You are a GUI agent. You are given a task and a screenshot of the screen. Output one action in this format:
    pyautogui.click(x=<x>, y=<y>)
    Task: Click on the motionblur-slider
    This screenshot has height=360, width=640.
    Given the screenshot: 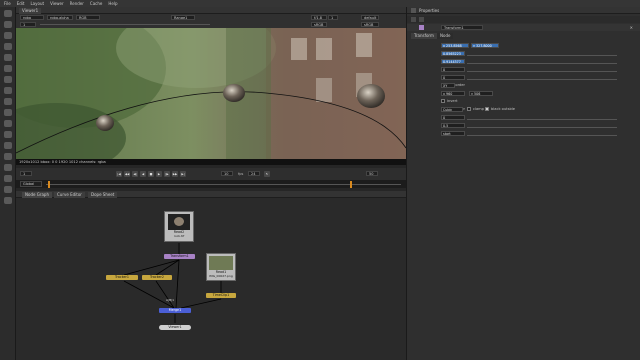 What is the action you would take?
    pyautogui.click(x=542, y=117)
    